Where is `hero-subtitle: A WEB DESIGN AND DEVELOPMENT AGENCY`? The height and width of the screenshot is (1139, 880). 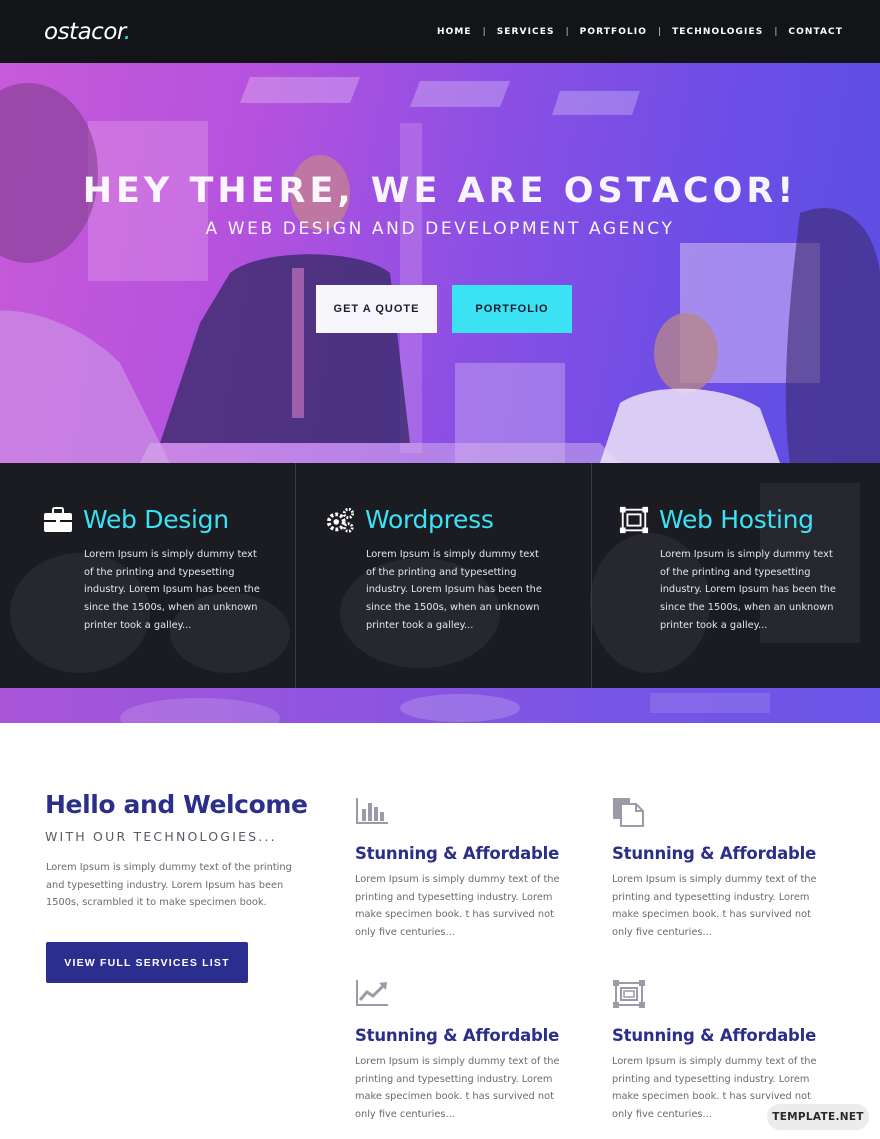 hero-subtitle: A WEB DESIGN AND DEVELOPMENT AGENCY is located at coordinates (440, 229).